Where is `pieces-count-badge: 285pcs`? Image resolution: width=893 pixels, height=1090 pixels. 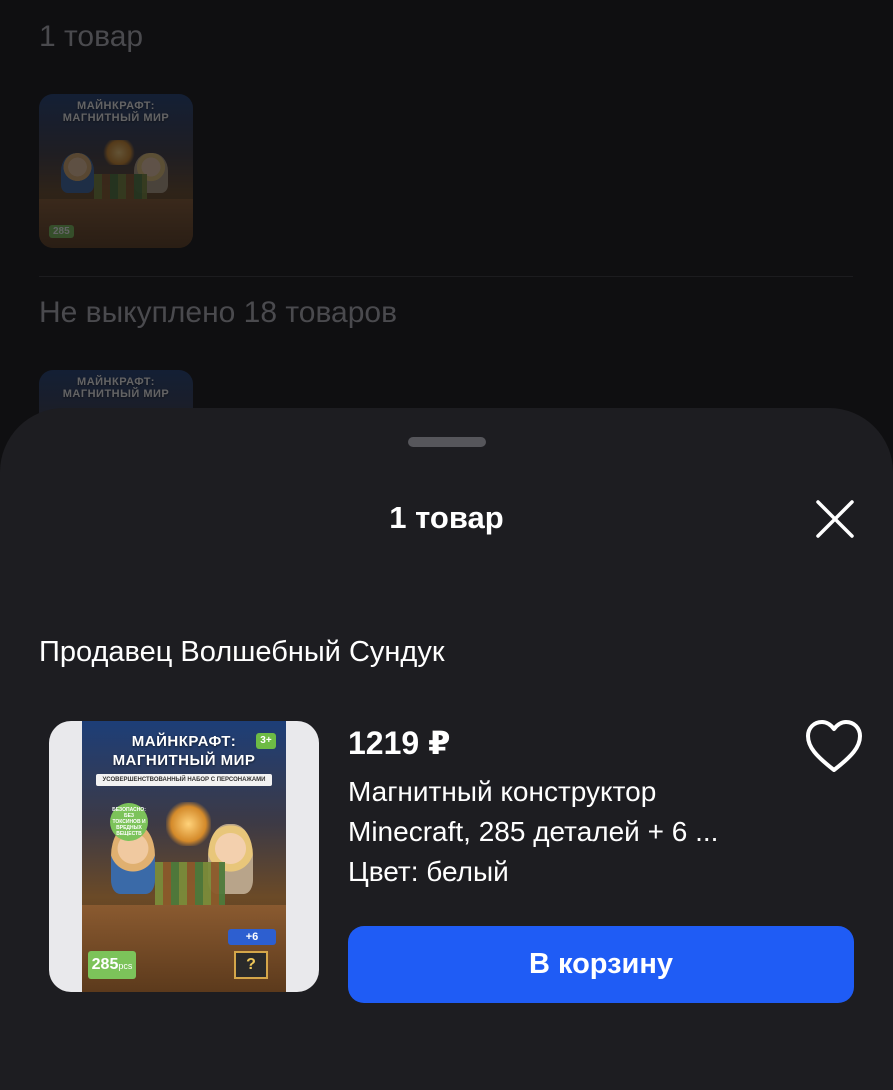 pieces-count-badge: 285pcs is located at coordinates (112, 965).